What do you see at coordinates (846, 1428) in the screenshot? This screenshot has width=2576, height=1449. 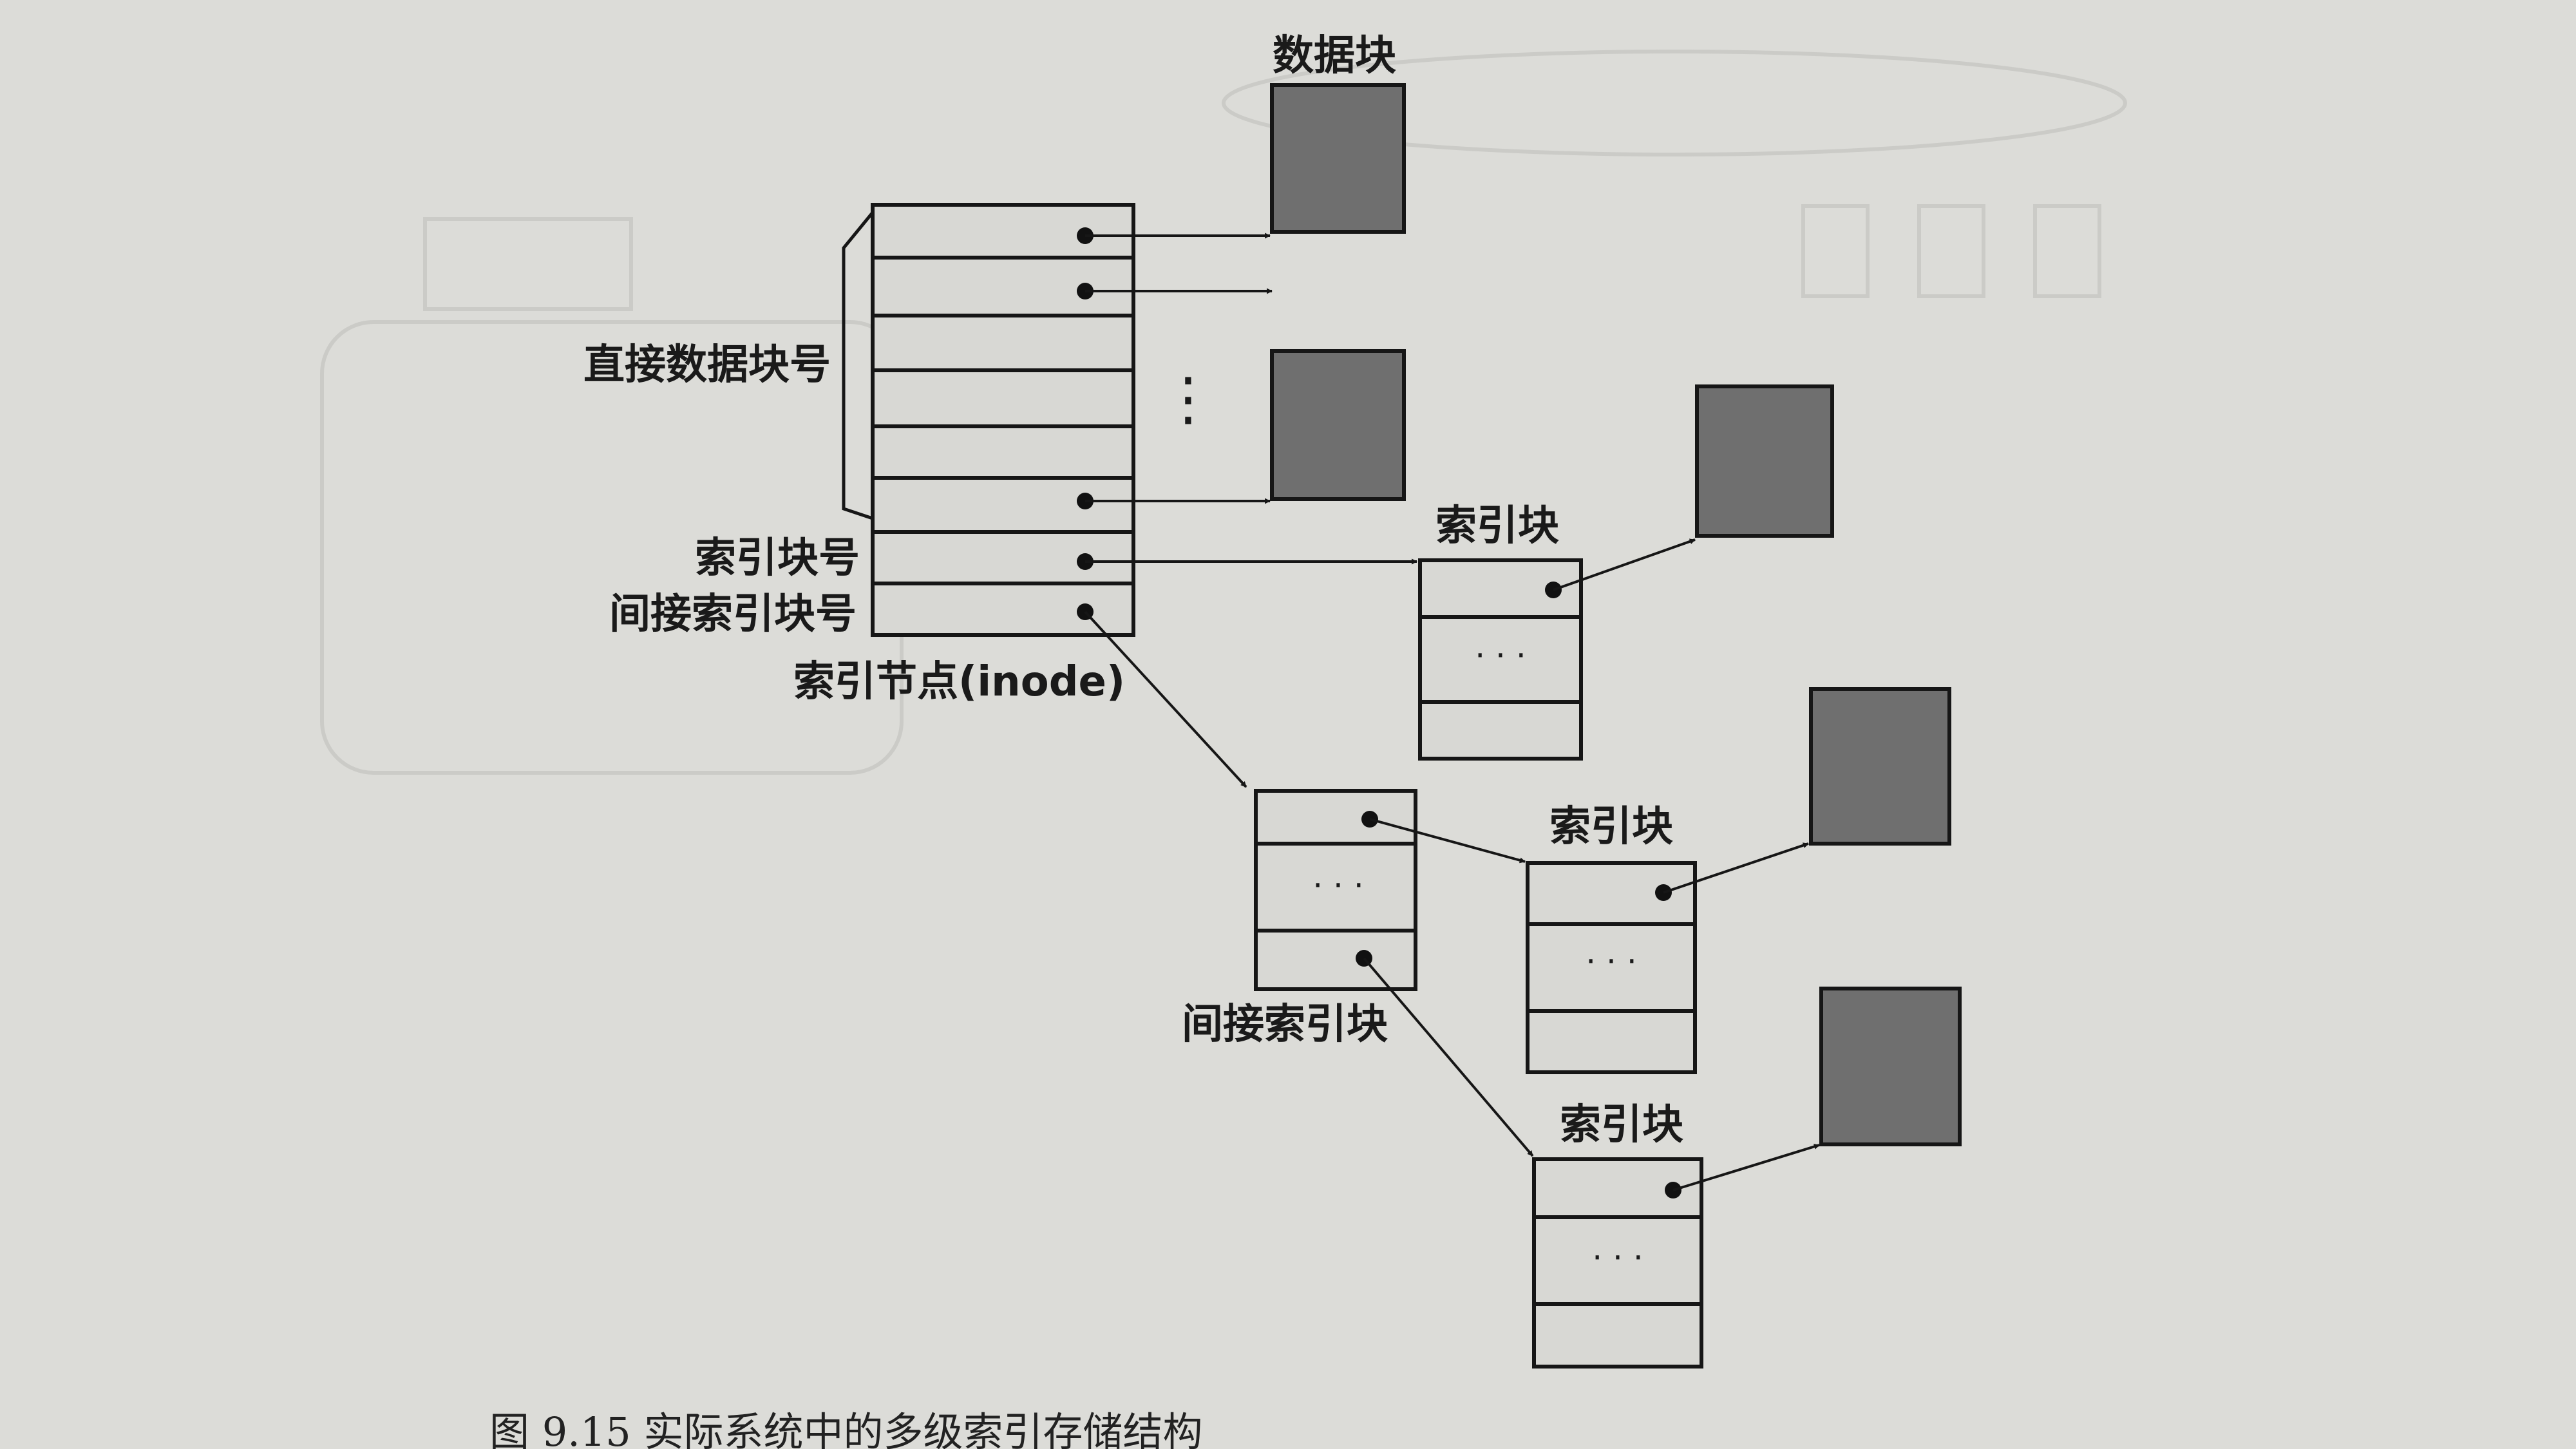 I see `figure-caption: 图 9.15 实际系统中的多级索引存储结构` at bounding box center [846, 1428].